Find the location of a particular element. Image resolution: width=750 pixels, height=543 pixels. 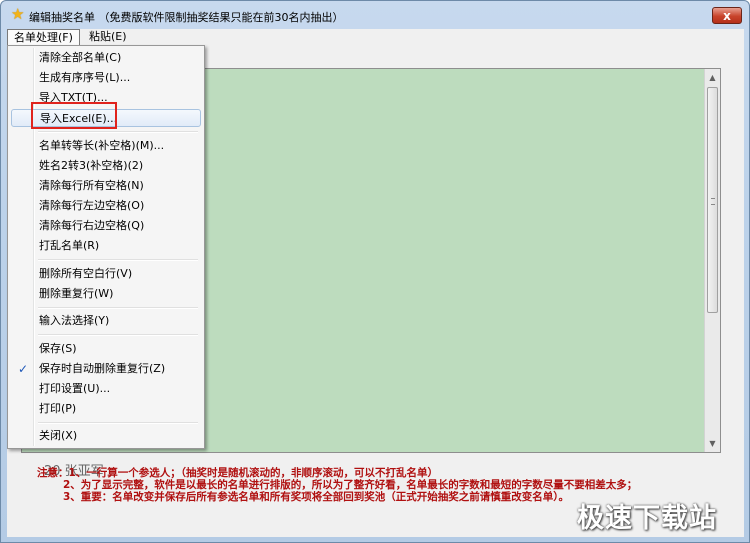

menu-item-close: 关闭(X) is located at coordinates (106, 436).